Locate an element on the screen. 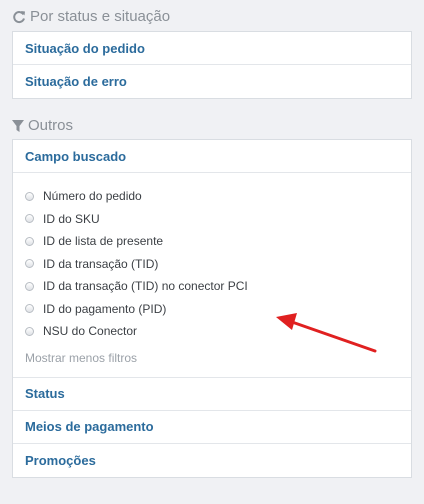  option-label: ID do SKU is located at coordinates (71, 218).